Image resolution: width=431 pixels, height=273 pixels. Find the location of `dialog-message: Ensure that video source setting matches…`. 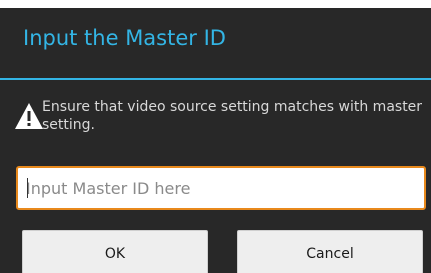

dialog-message: Ensure that video source setting matches… is located at coordinates (232, 116).